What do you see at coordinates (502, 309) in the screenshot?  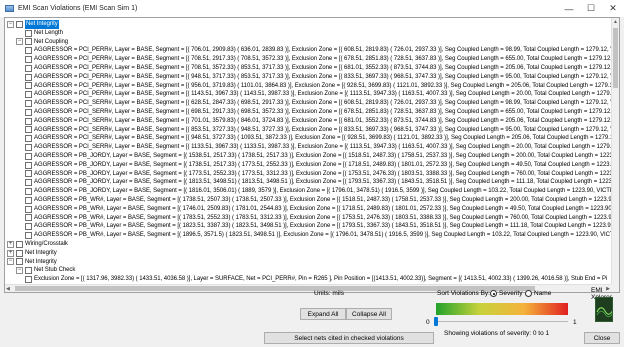 I see `severity-color-scale` at bounding box center [502, 309].